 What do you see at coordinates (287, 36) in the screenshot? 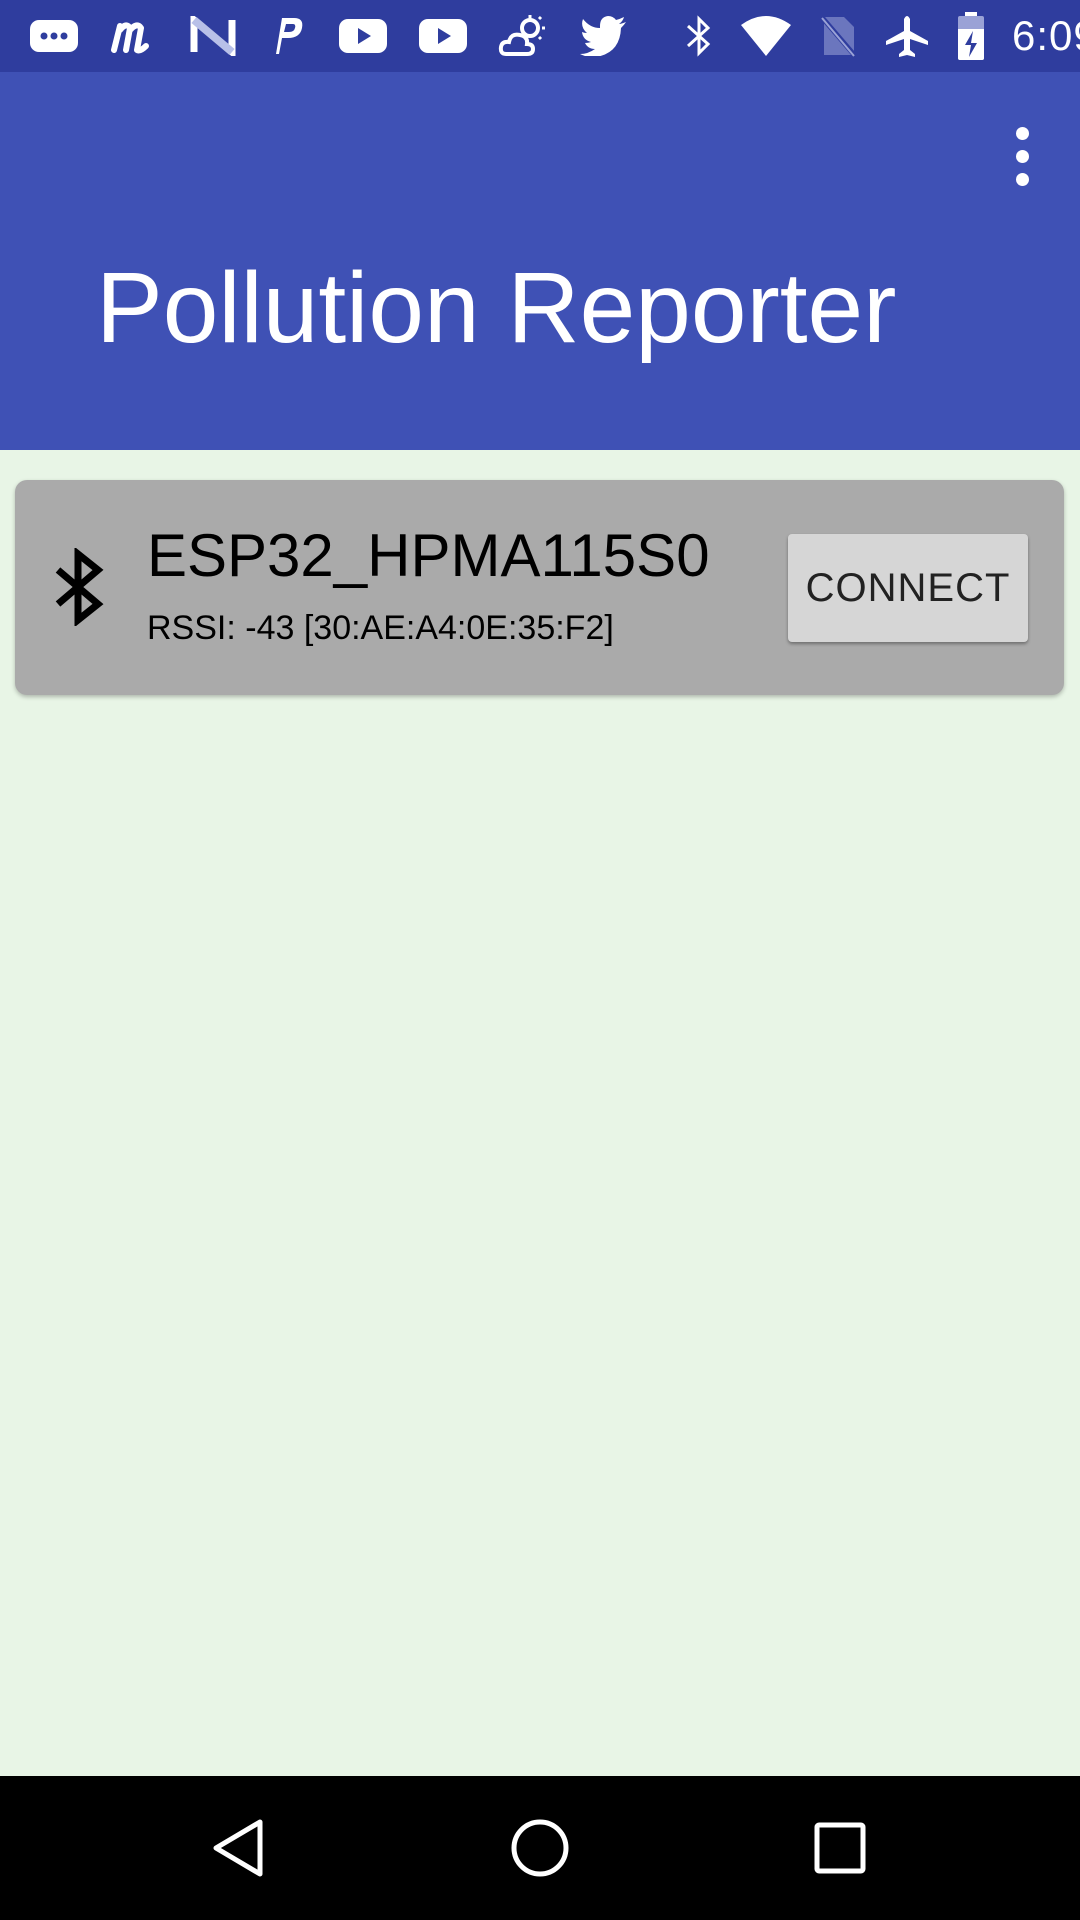
I see `paypal-icon` at bounding box center [287, 36].